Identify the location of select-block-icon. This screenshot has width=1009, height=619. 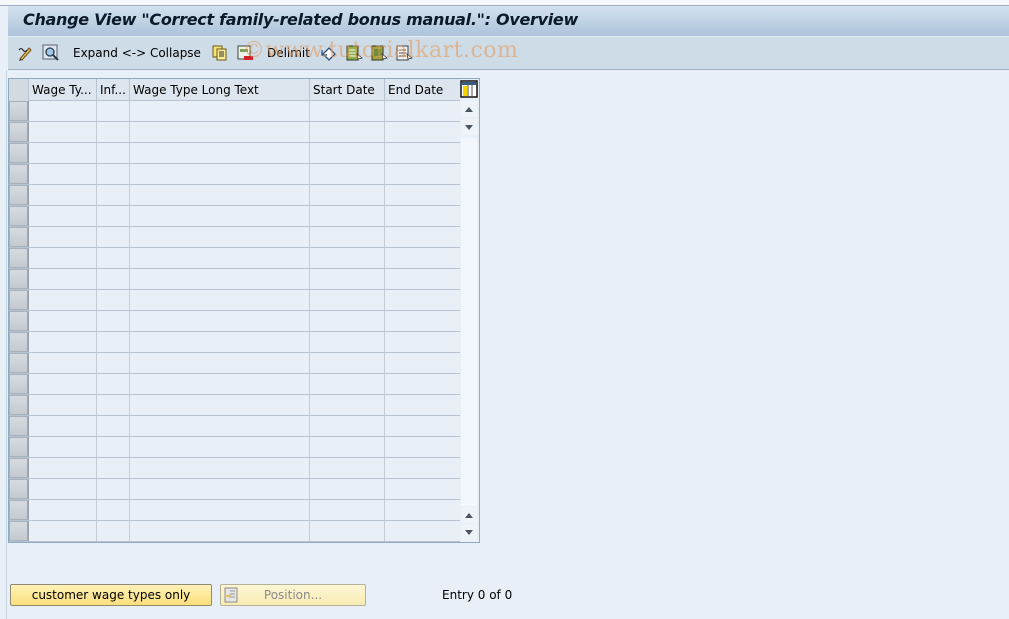
(379, 53).